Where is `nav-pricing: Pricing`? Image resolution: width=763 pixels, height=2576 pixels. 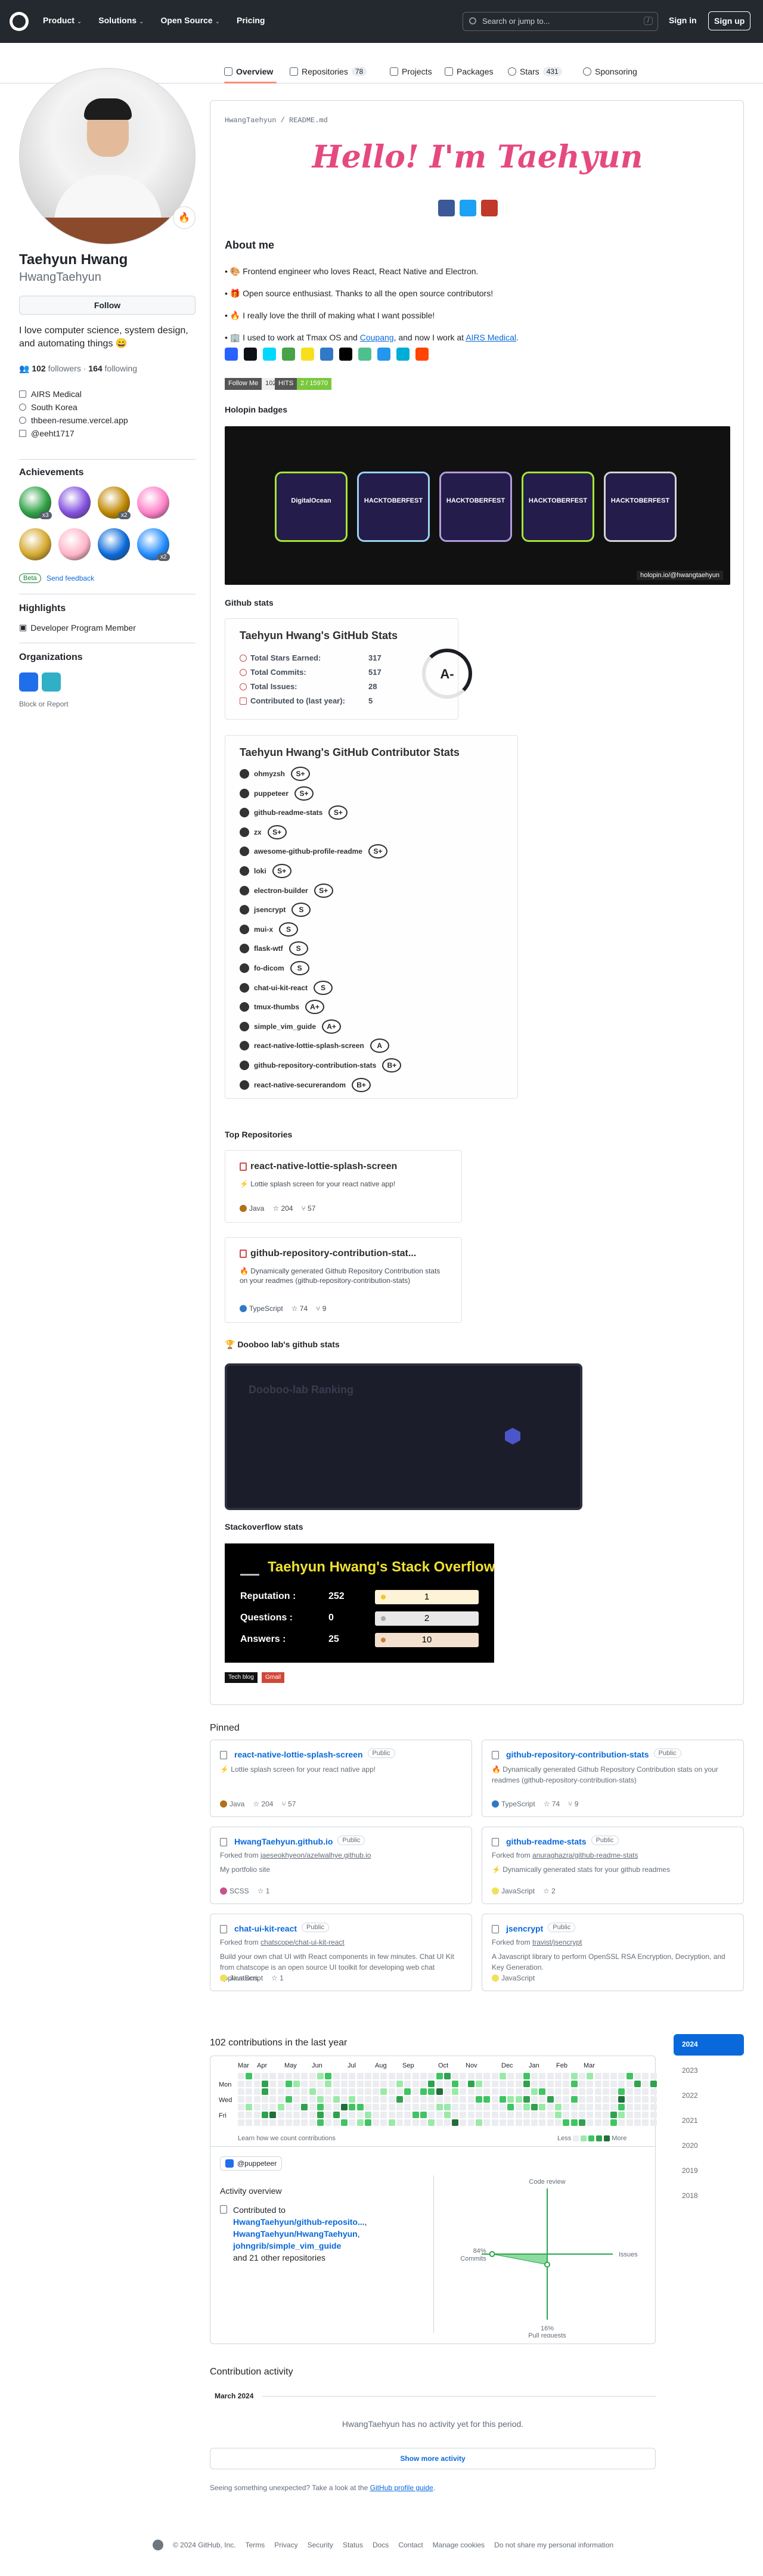
nav-pricing: Pricing is located at coordinates (251, 20).